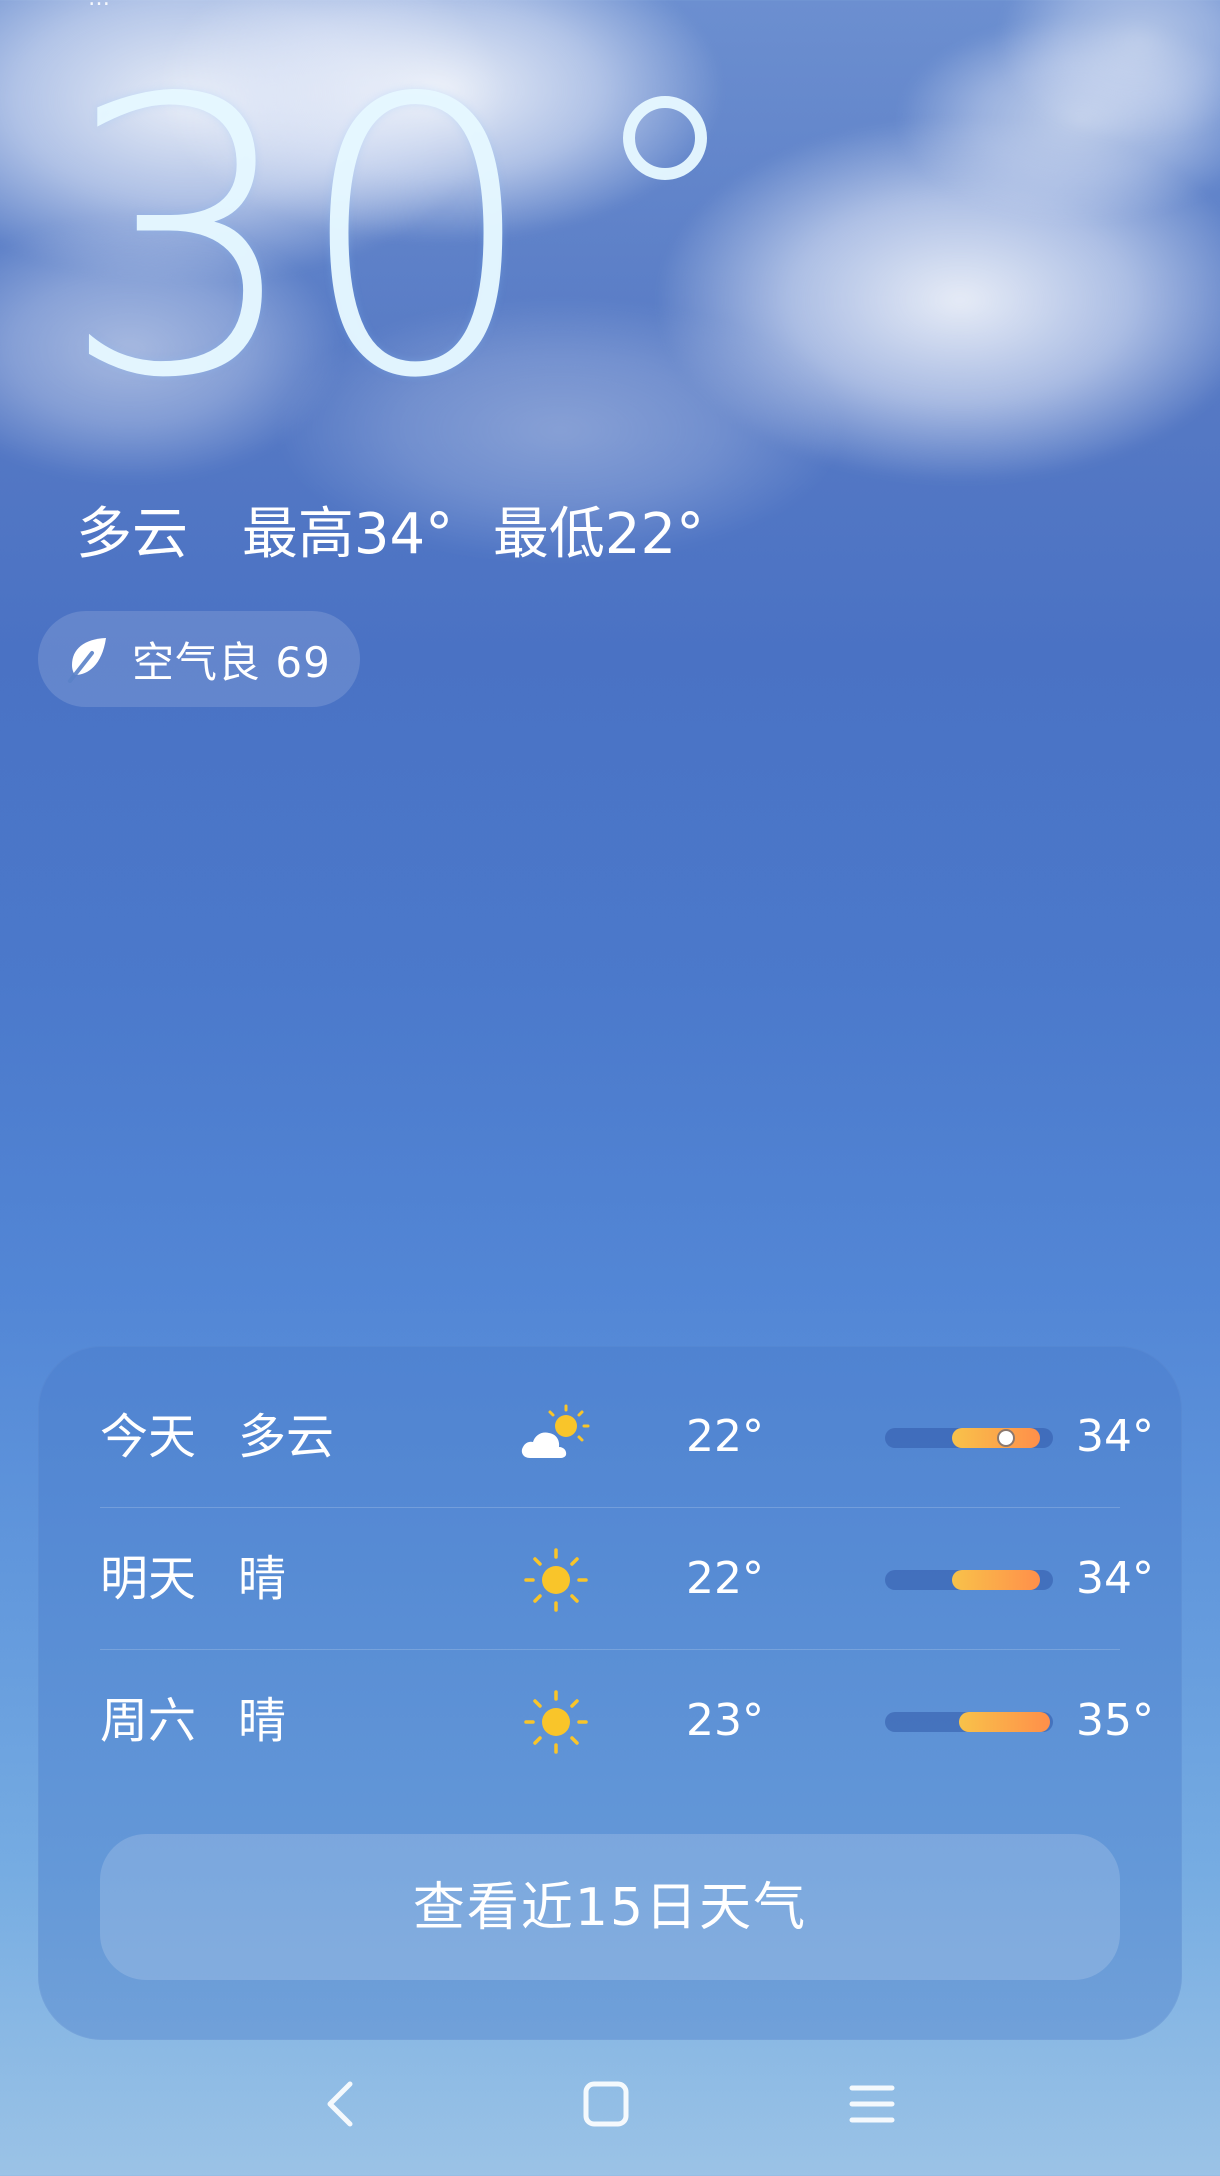 The height and width of the screenshot is (2176, 1220). I want to click on menu-lines-icon, so click(872, 2104).